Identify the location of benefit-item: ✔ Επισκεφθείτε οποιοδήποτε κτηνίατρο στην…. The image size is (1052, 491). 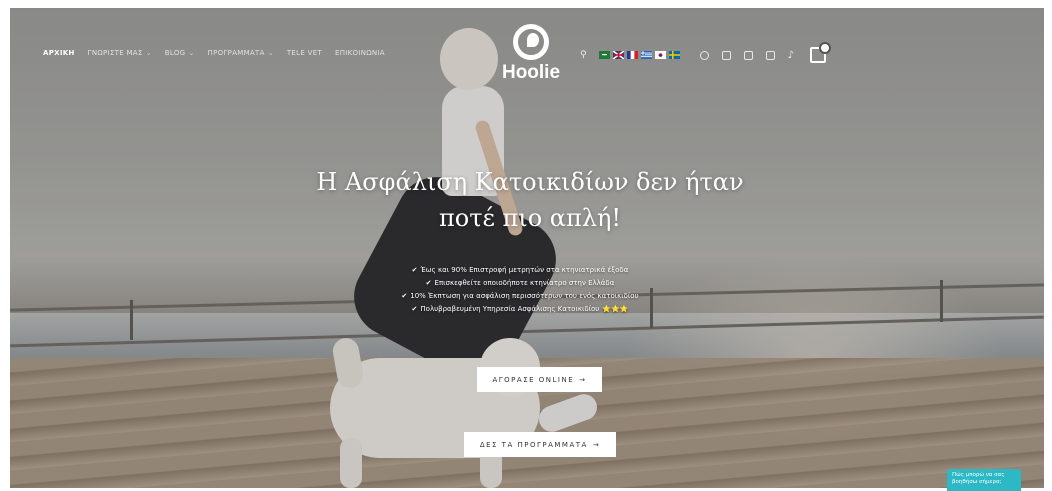
(520, 283).